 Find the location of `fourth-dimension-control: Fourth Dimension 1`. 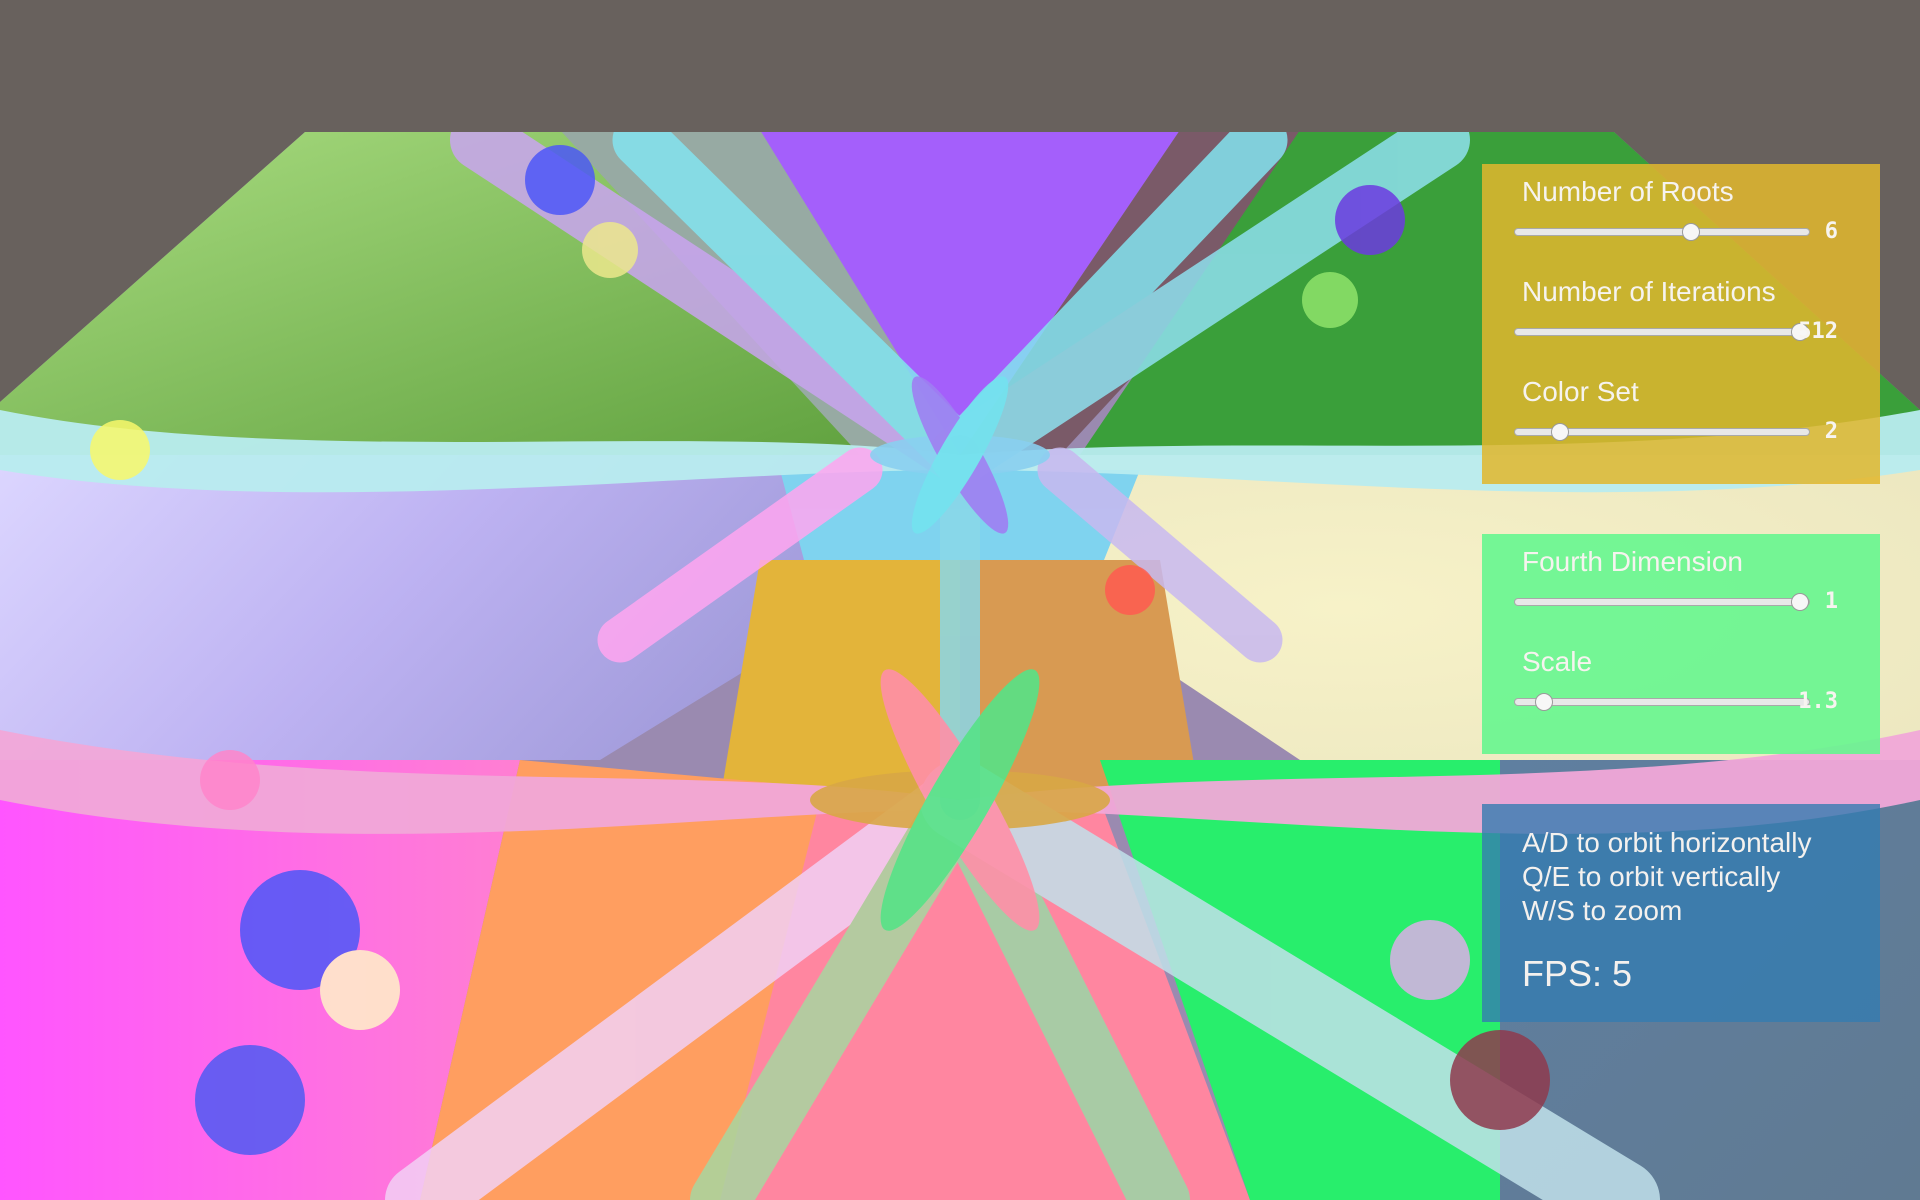

fourth-dimension-control: Fourth Dimension 1 is located at coordinates (1681, 584).